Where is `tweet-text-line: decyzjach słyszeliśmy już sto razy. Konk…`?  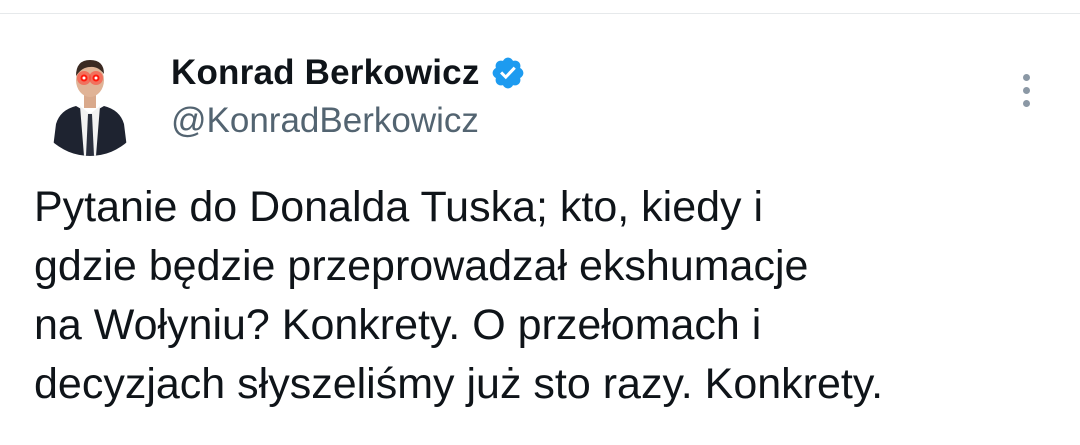
tweet-text-line: decyzjach słyszeliśmy już sto razy. Konk… is located at coordinates (459, 384).